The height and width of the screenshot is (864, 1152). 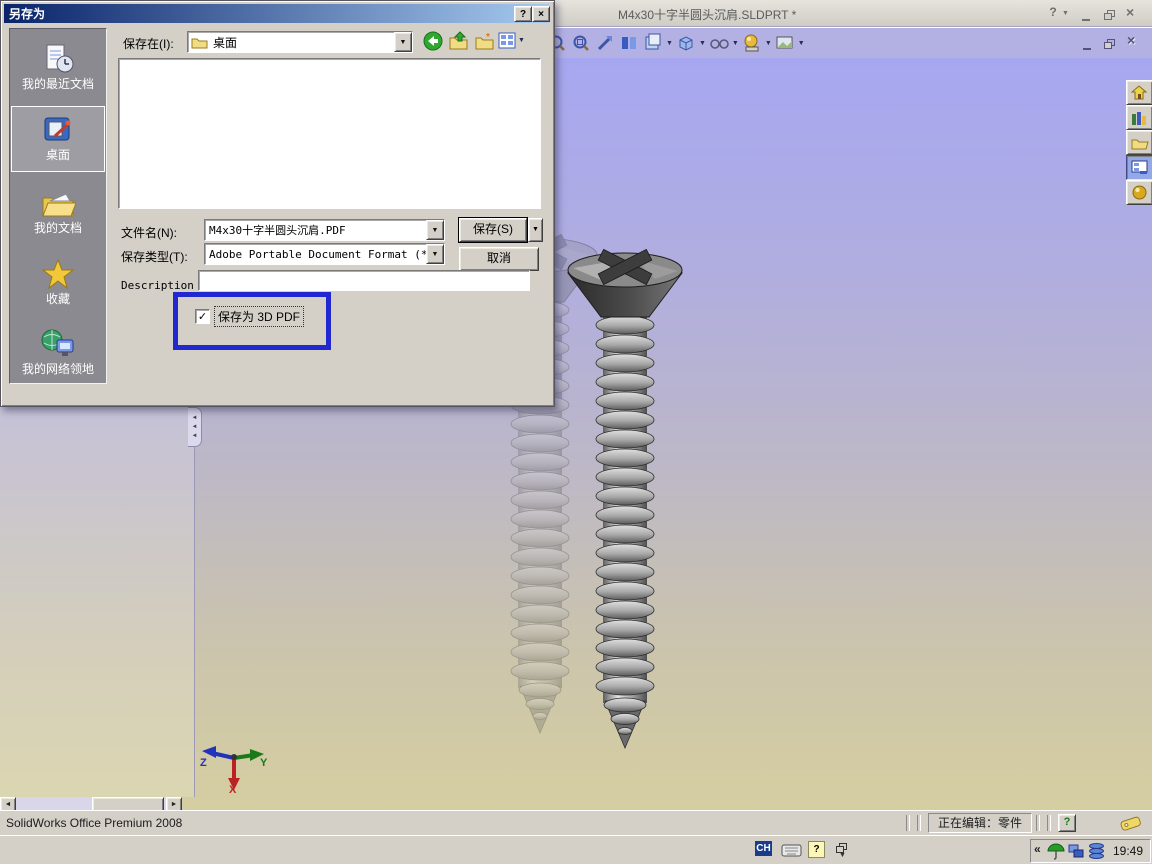 I want to click on close-button: ×, so click(x=1130, y=12).